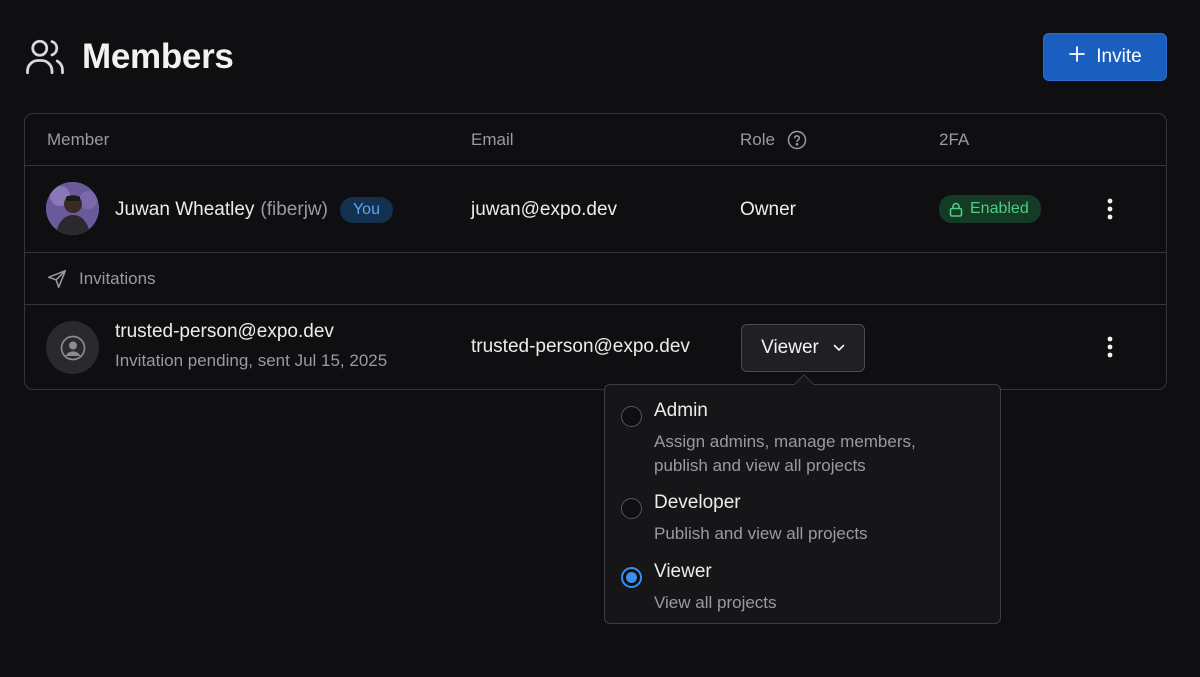  Describe the element at coordinates (45, 57) in the screenshot. I see `users-icon` at that location.